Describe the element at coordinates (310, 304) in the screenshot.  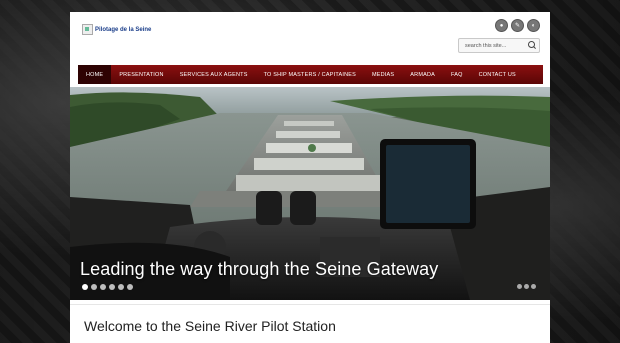
I see `content-divider` at that location.